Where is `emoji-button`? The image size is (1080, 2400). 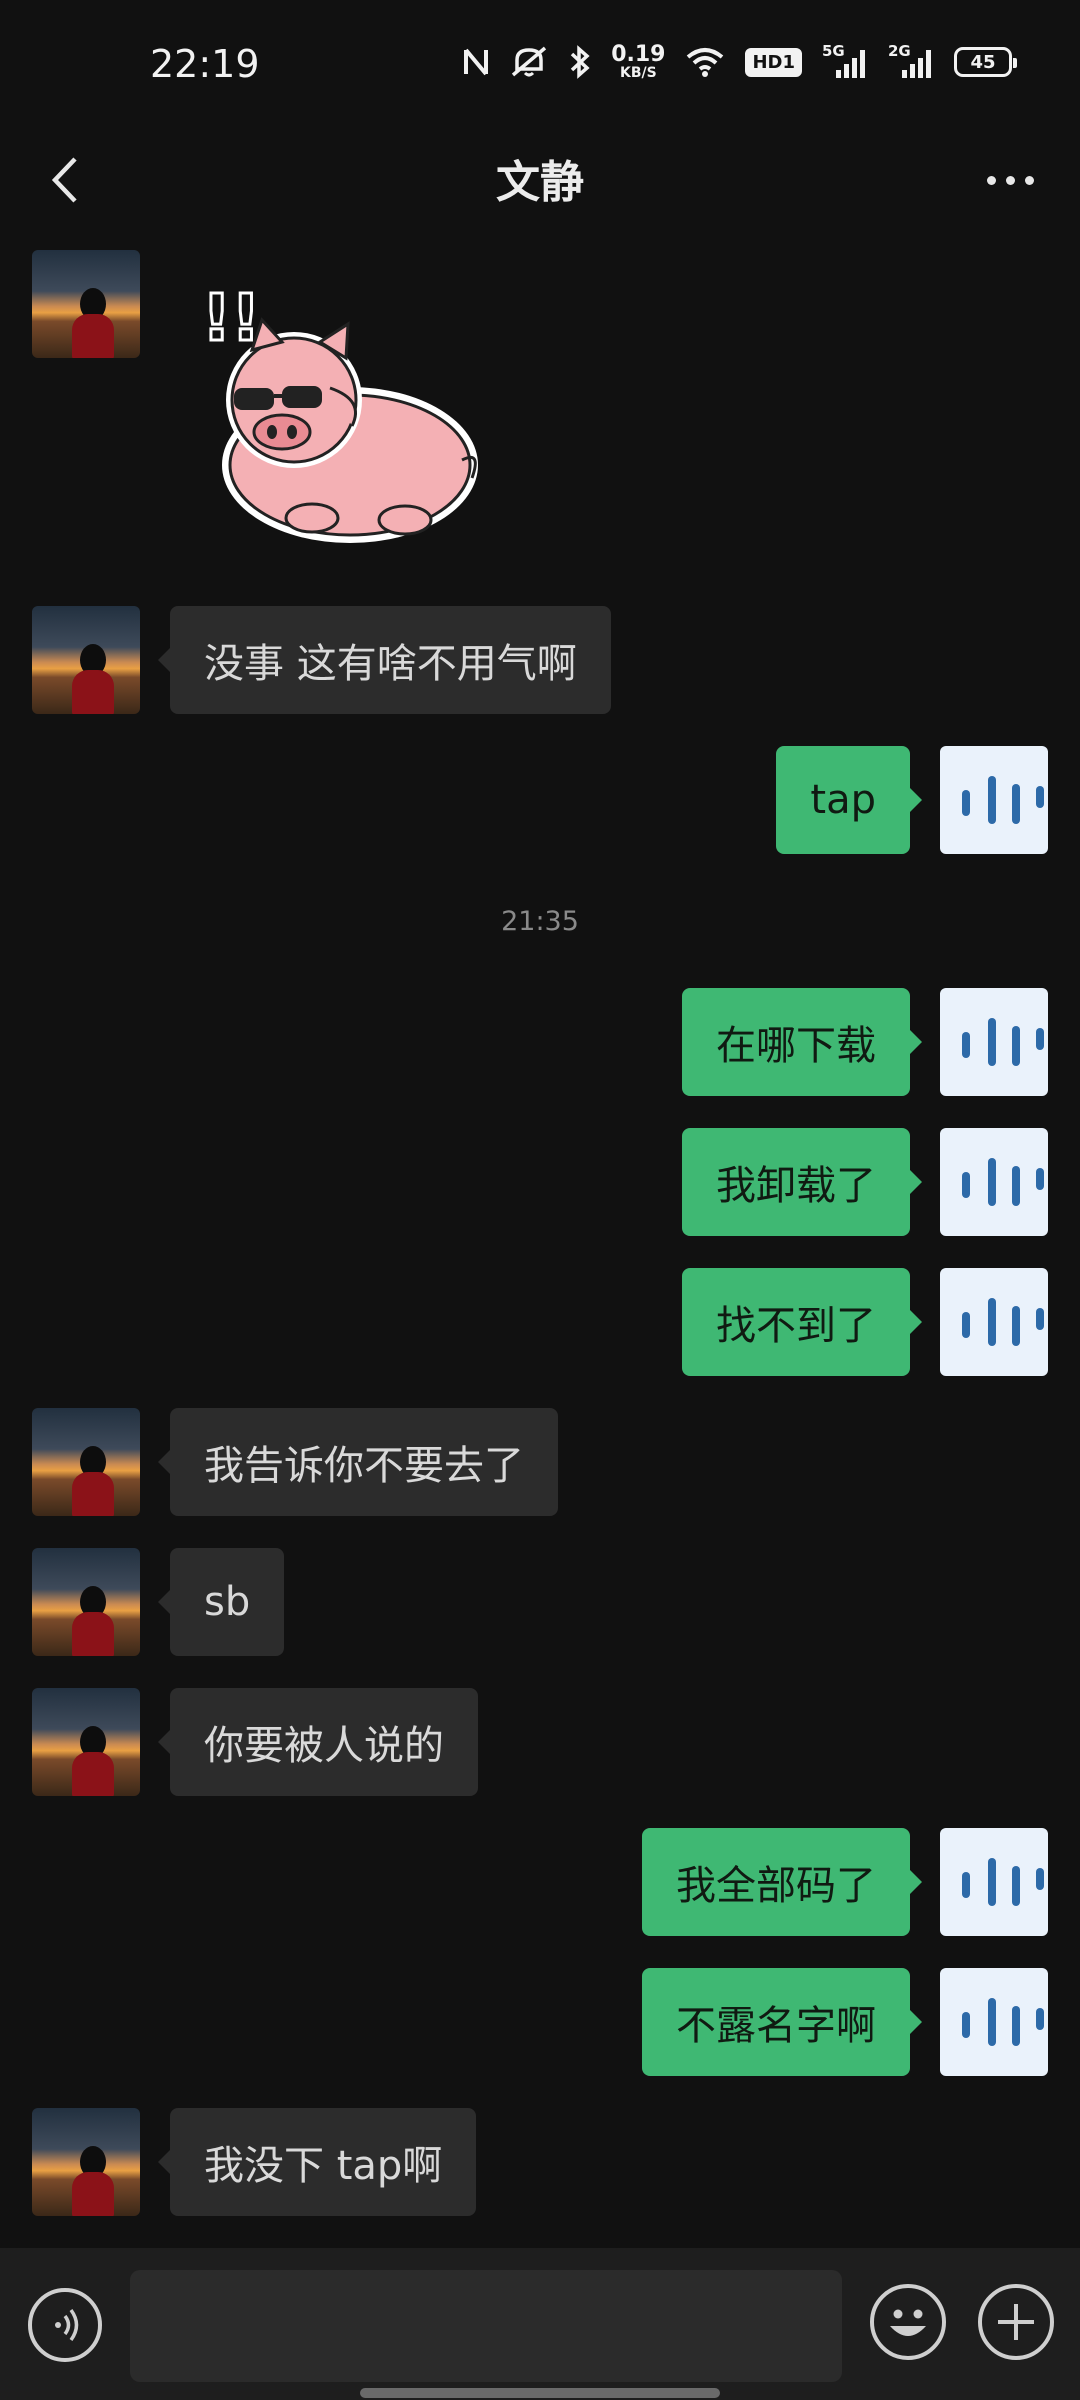
emoji-button is located at coordinates (908, 2322).